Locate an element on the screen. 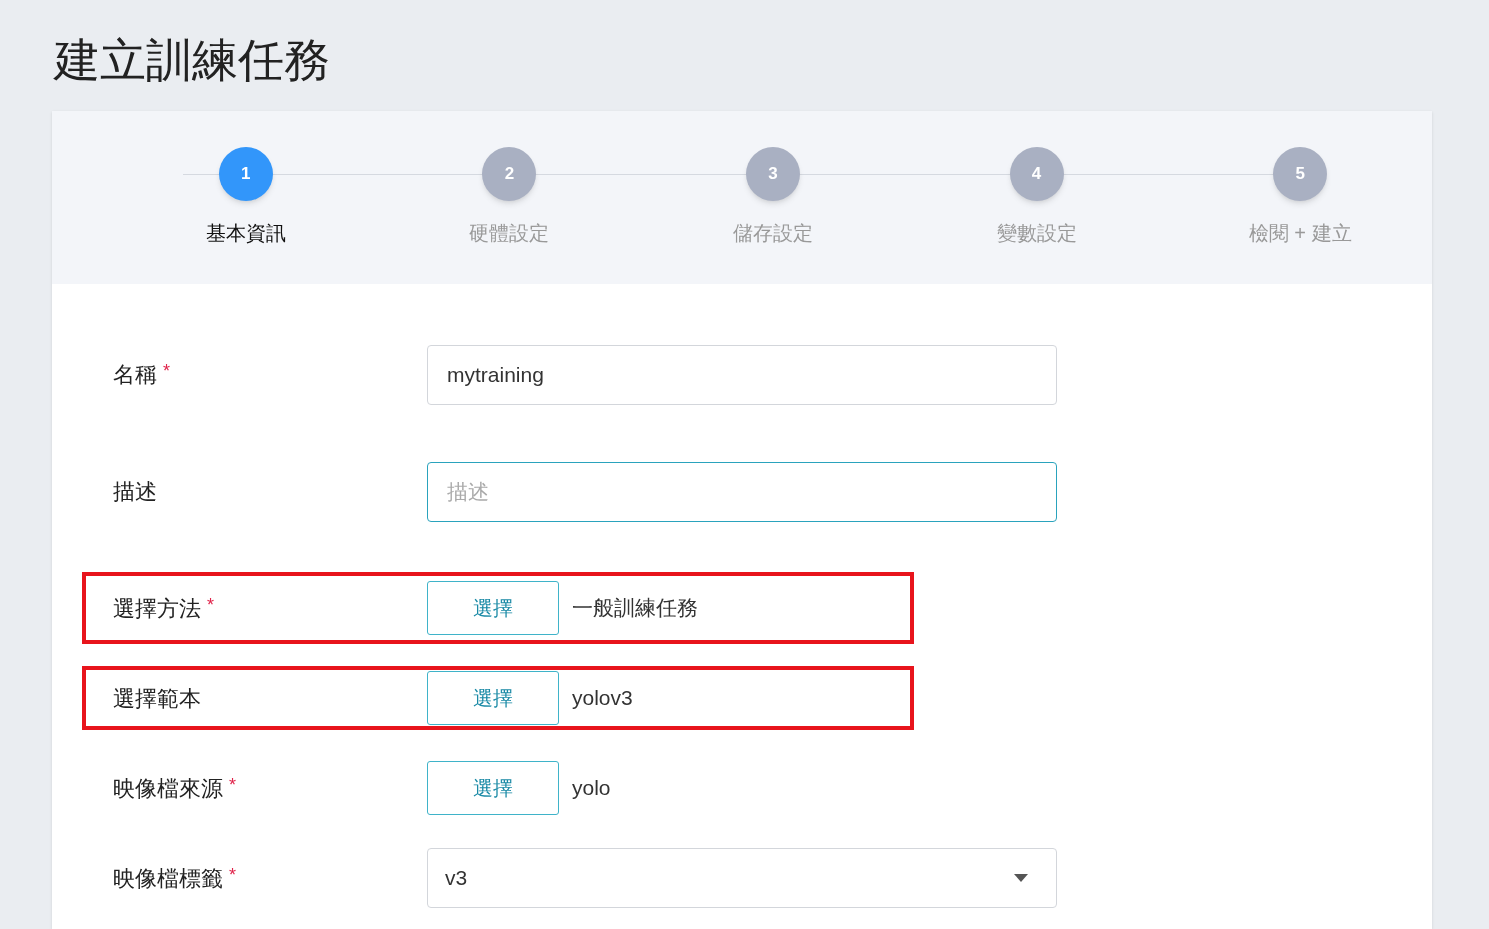 The width and height of the screenshot is (1489, 929). selected-value: yolov3 is located at coordinates (602, 698).